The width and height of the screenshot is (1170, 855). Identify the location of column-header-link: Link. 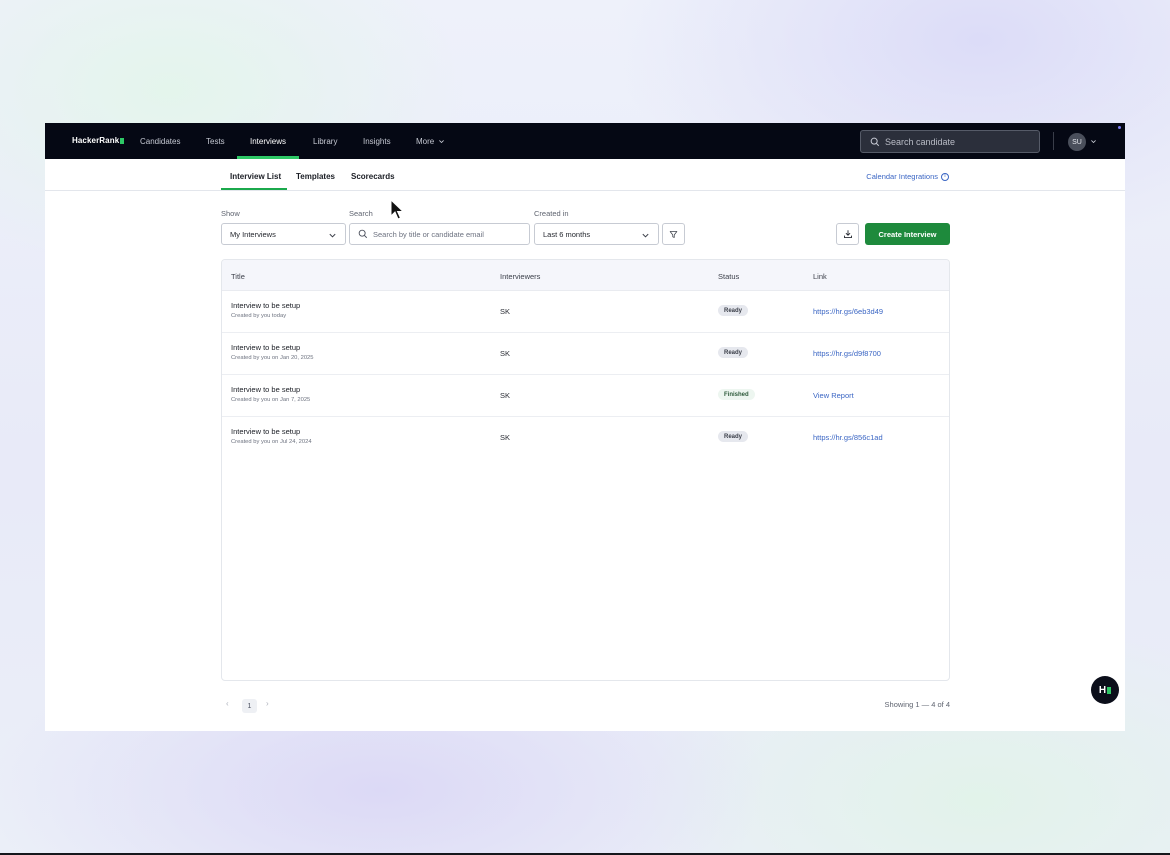
(820, 276).